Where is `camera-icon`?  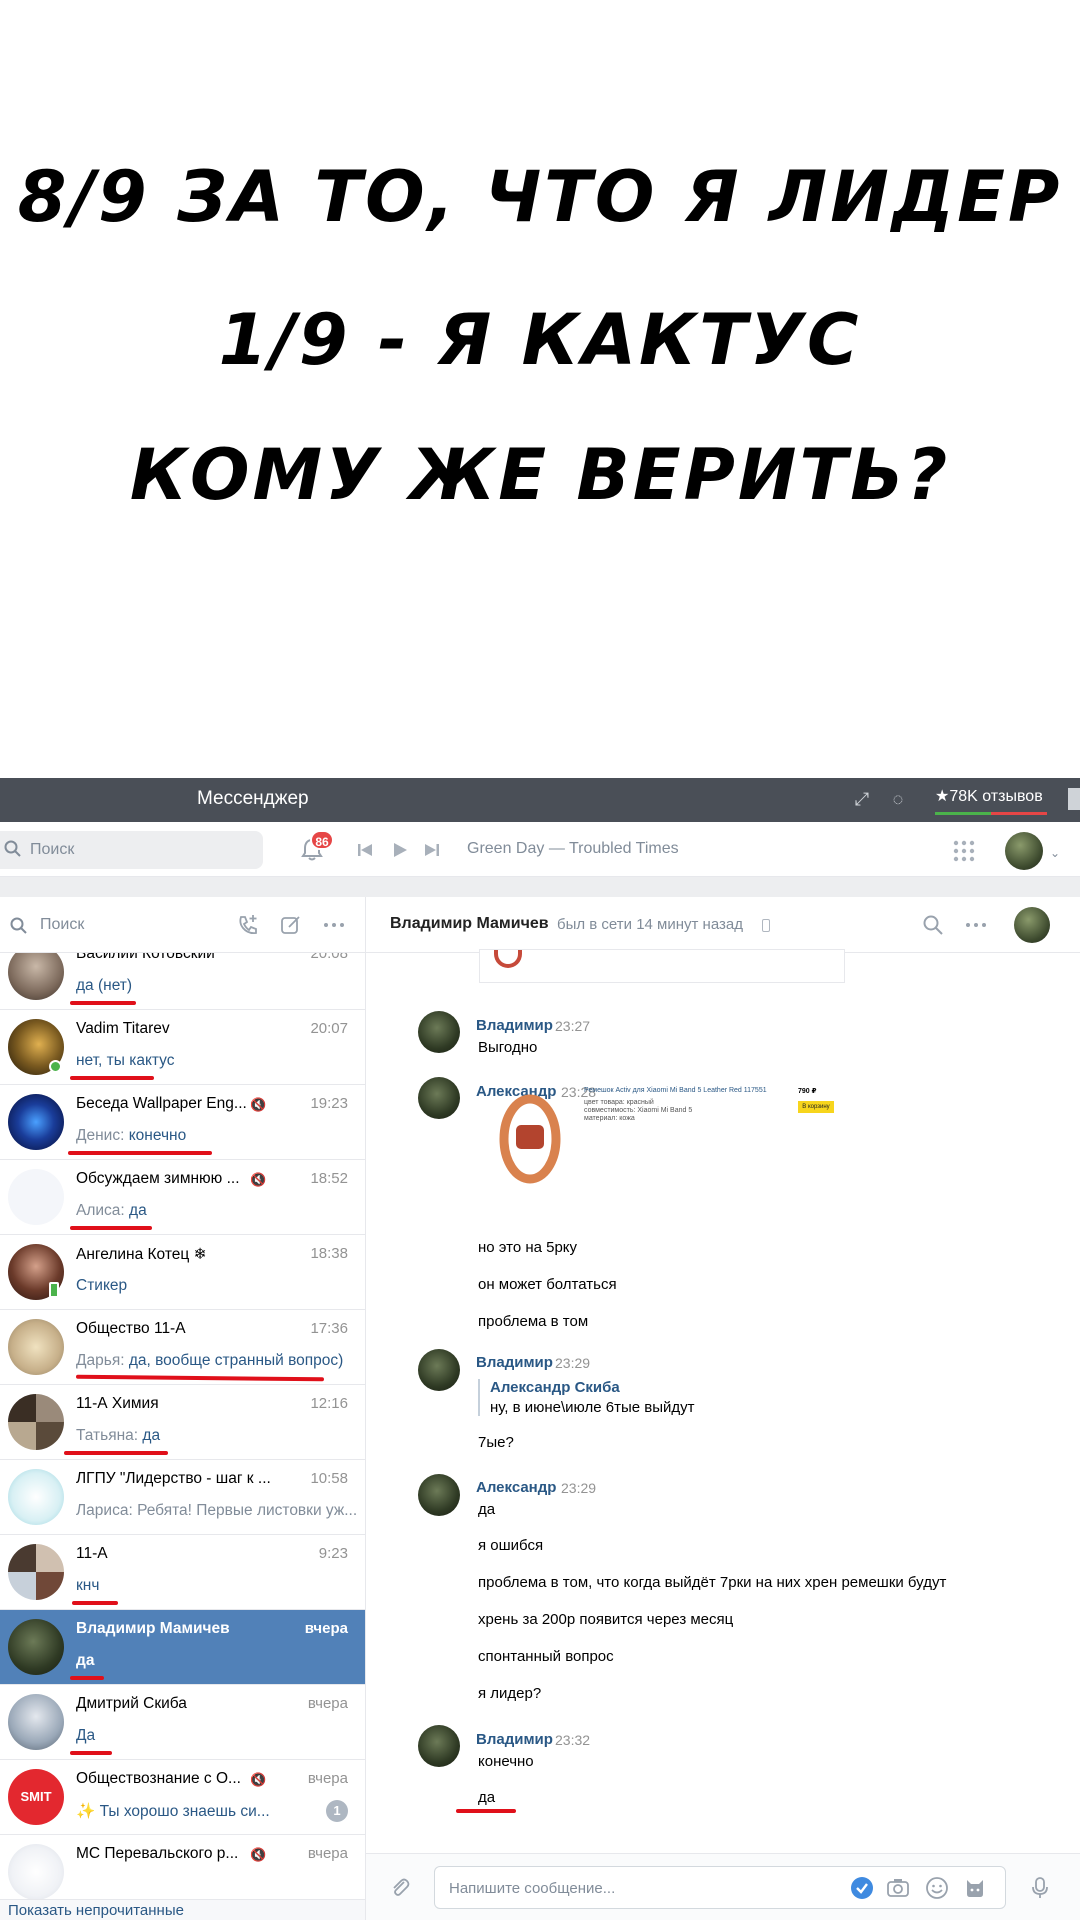
camera-icon is located at coordinates (898, 1888).